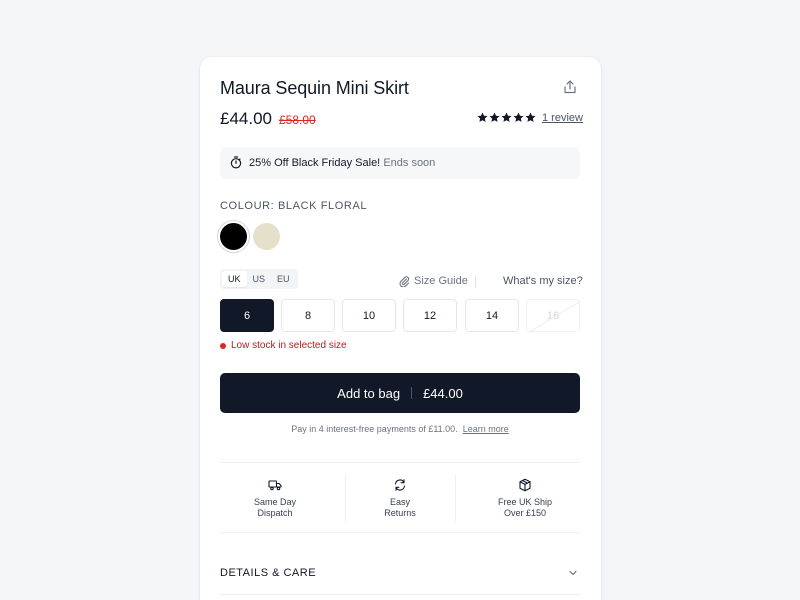 The width and height of the screenshot is (800, 600). Describe the element at coordinates (430, 315) in the screenshot. I see `size-option: 12` at that location.